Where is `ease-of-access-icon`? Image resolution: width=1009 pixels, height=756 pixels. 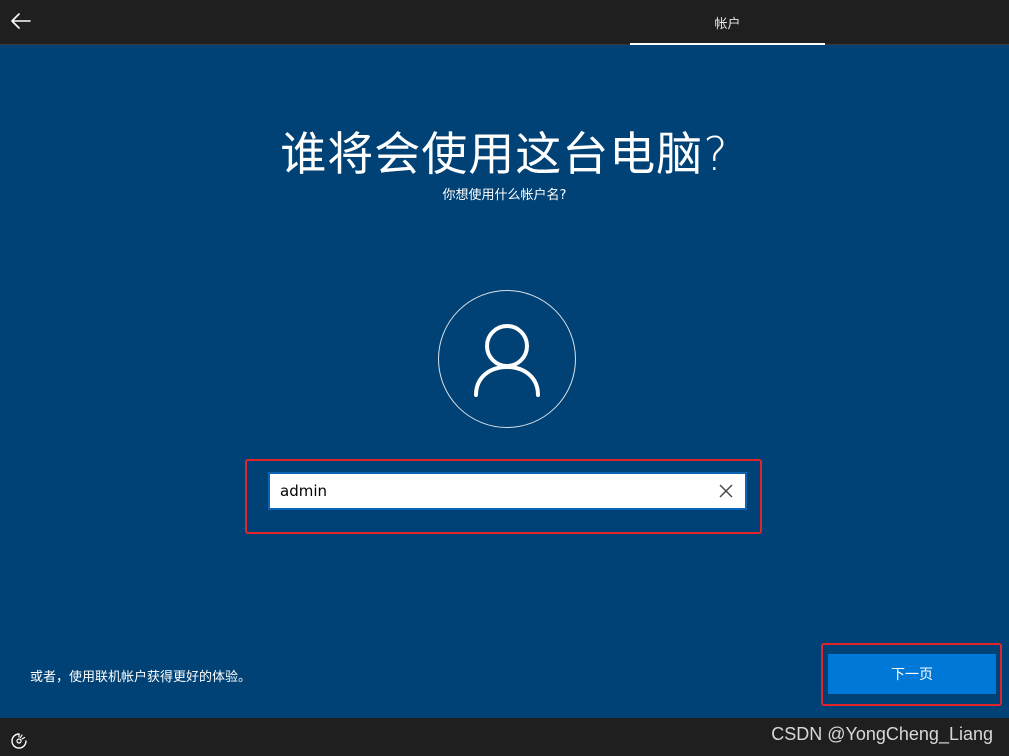
ease-of-access-icon is located at coordinates (19, 741).